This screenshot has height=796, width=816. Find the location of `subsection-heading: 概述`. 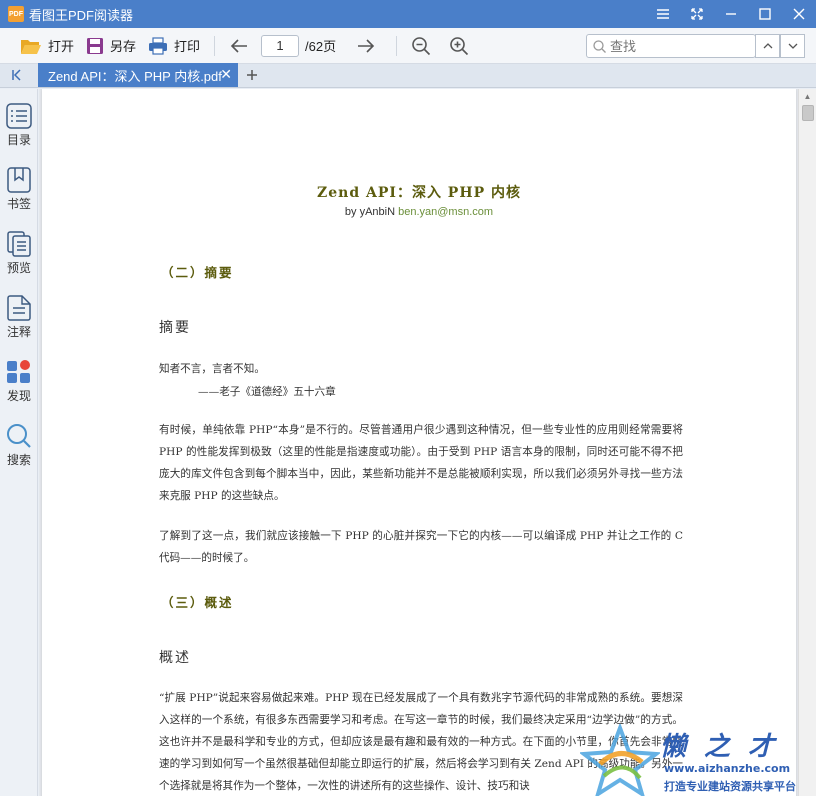

subsection-heading: 概述 is located at coordinates (175, 658).